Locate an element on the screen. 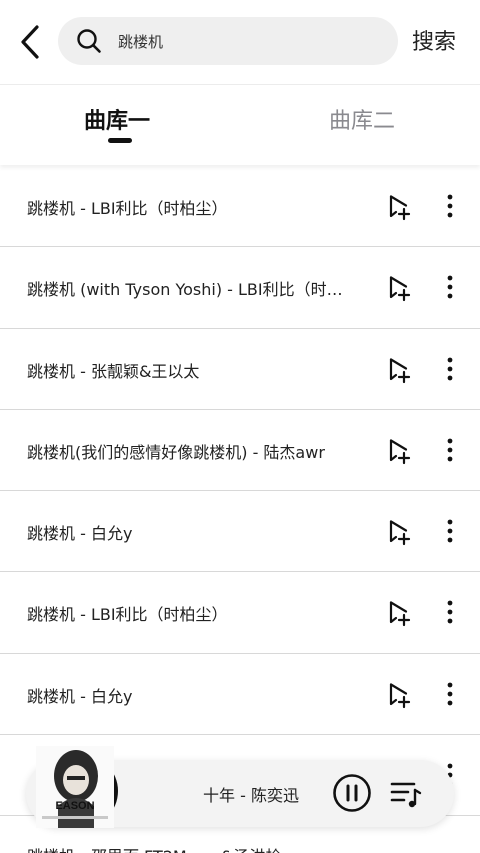 The image size is (480, 853). list-item: 跳楼机(我们的感情好像跳楼机) - 陆杰awr is located at coordinates (240, 450).